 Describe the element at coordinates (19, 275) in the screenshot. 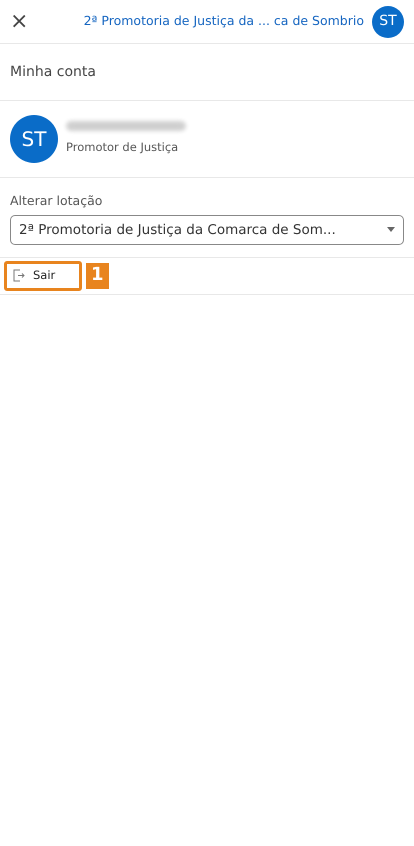

I see `logout-icon` at that location.